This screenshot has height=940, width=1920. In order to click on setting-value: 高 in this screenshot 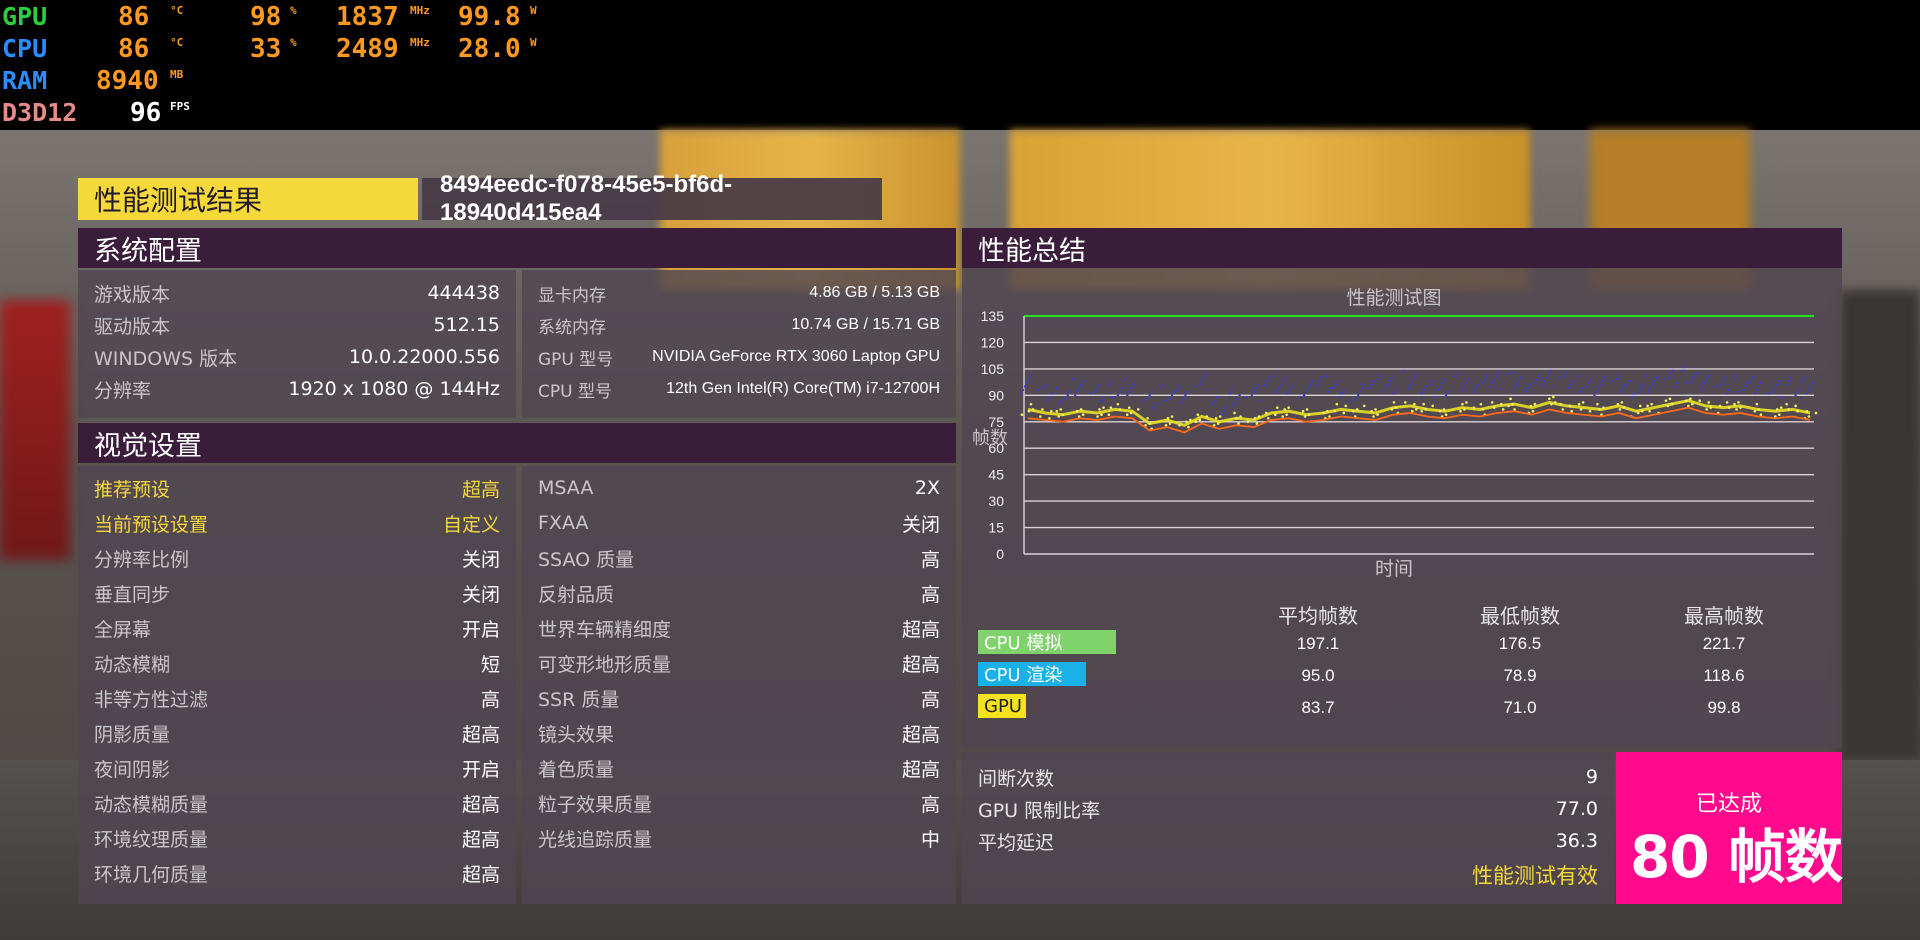, I will do `click(930, 804)`.